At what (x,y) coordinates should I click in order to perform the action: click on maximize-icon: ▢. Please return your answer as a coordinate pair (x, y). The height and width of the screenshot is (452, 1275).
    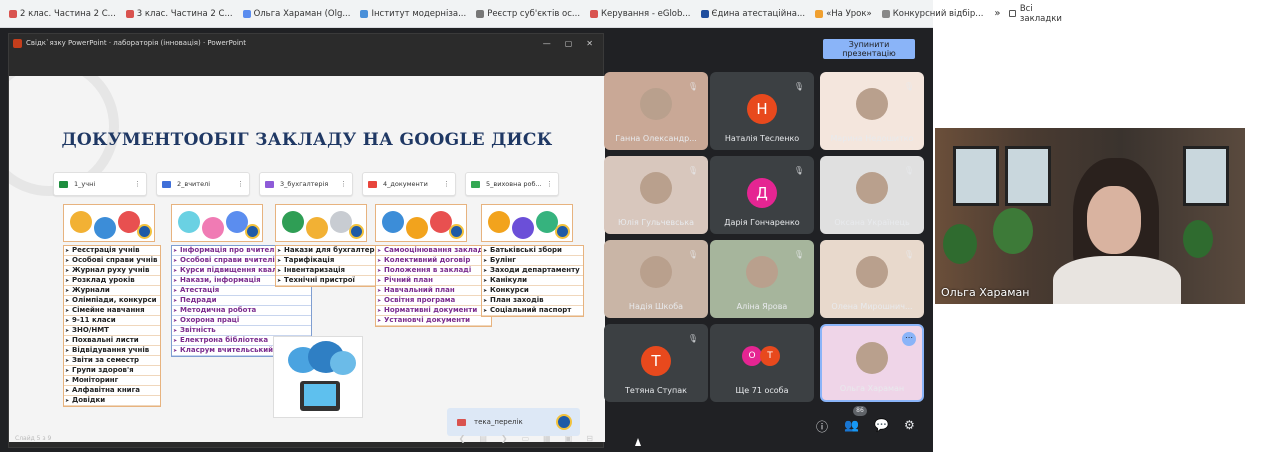
    Looking at the image, I should click on (569, 43).